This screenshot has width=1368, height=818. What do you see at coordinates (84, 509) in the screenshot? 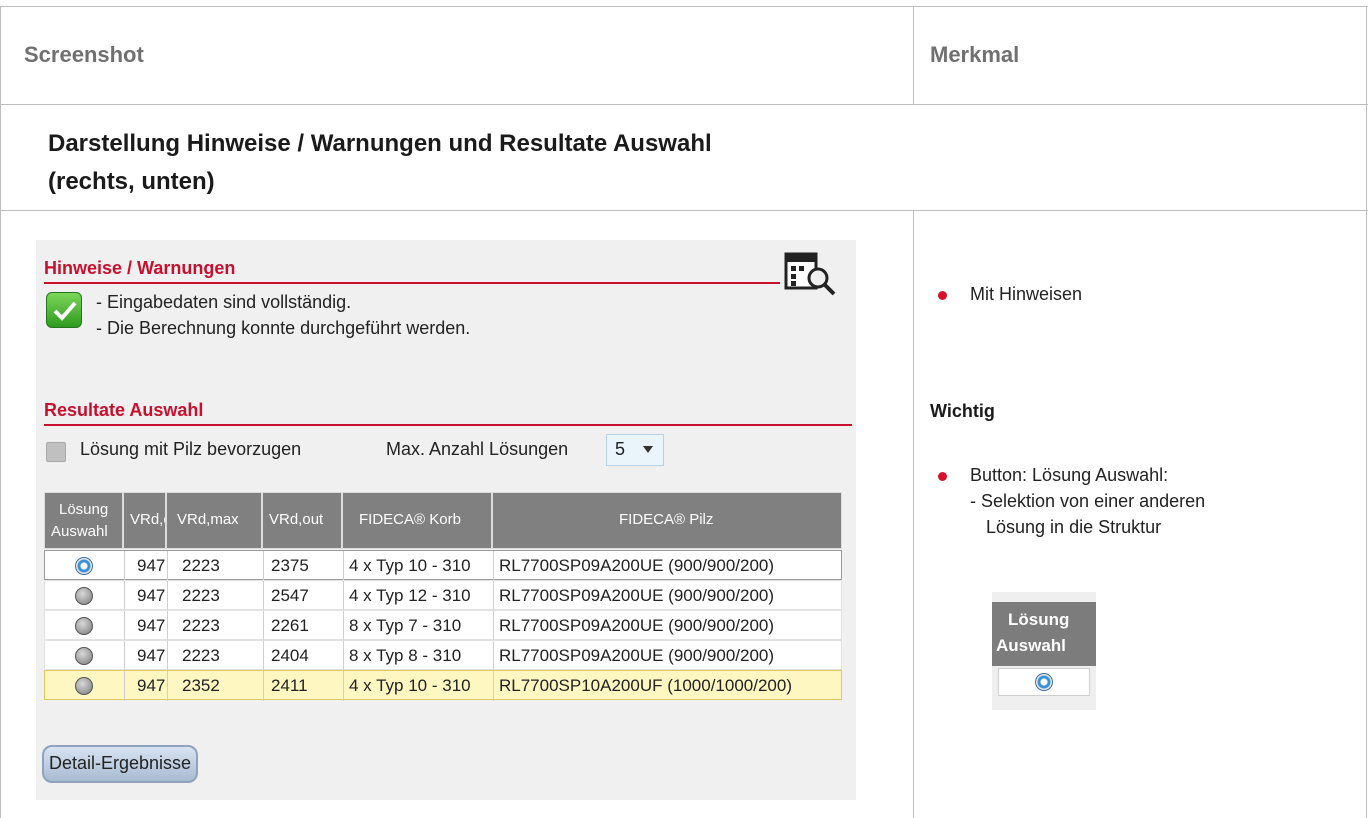
I see `col-header-auswahl-line1: Lösung` at bounding box center [84, 509].